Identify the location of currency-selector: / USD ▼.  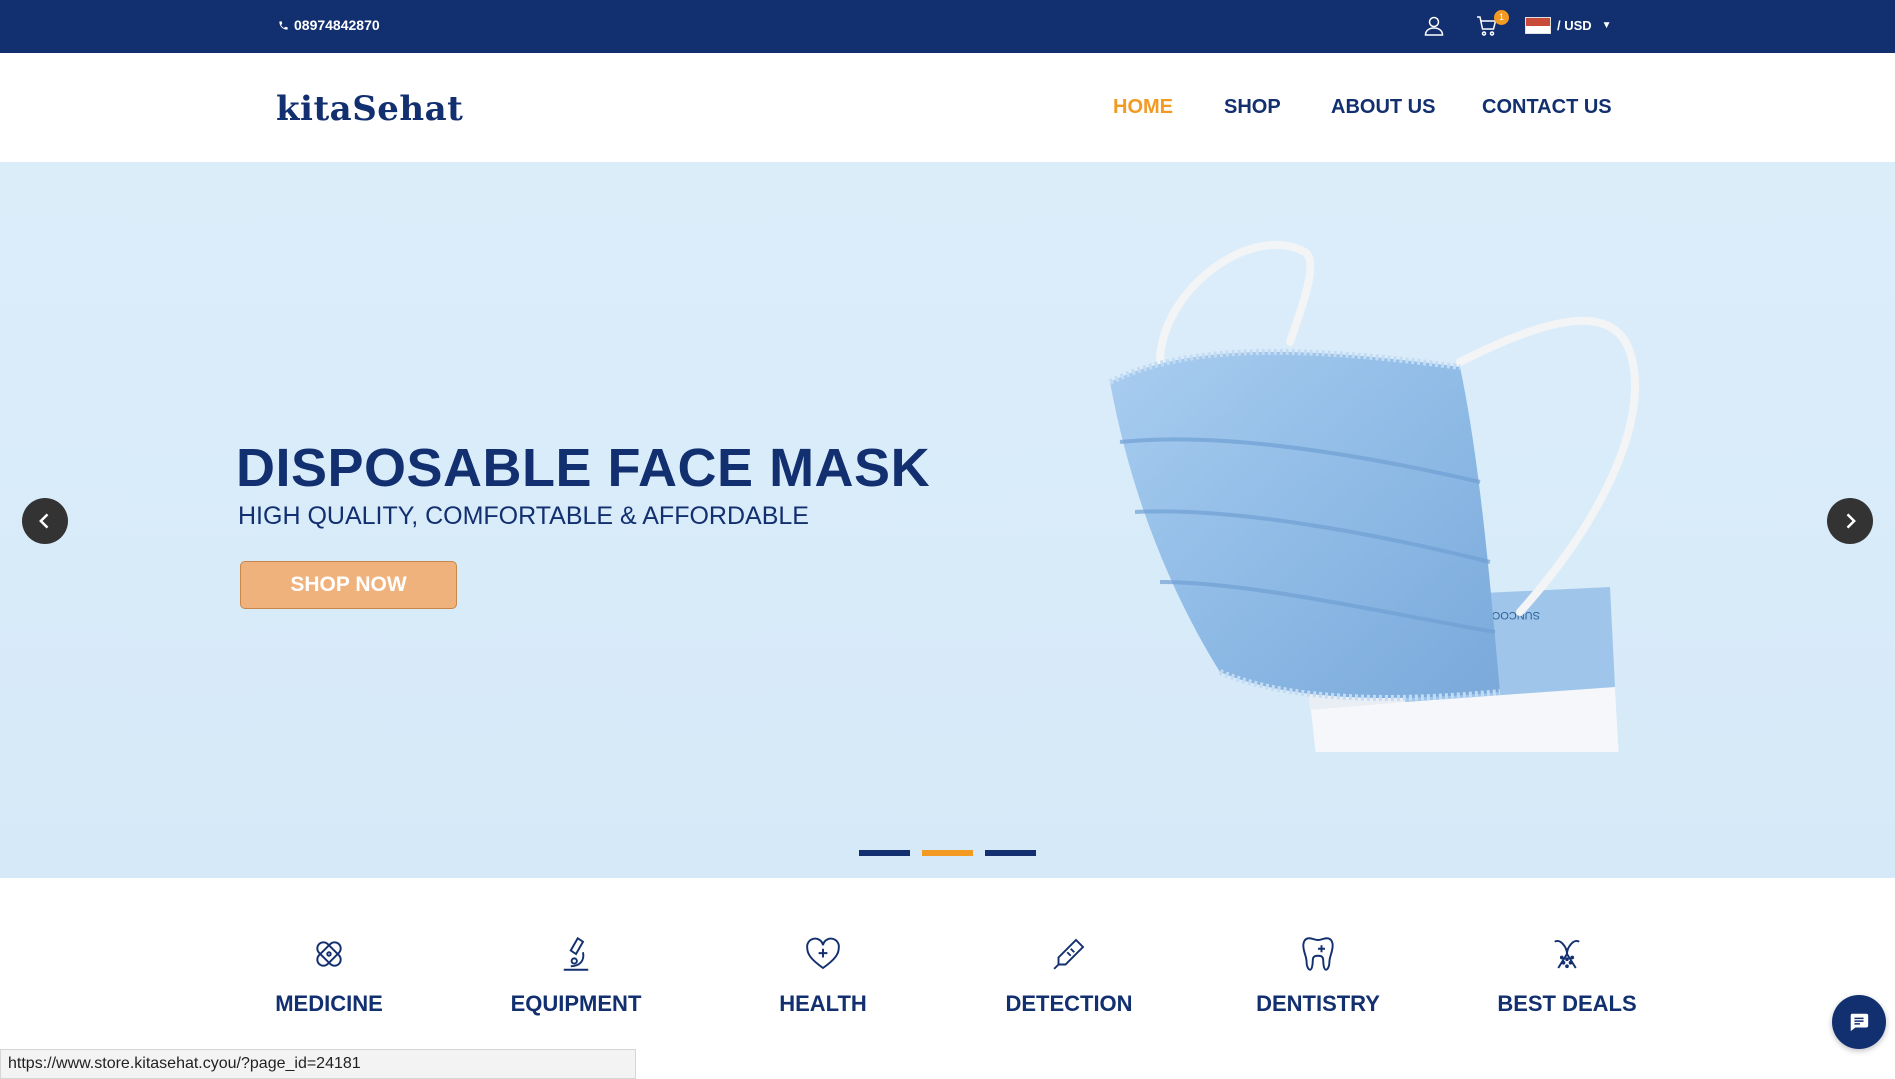
(1568, 25).